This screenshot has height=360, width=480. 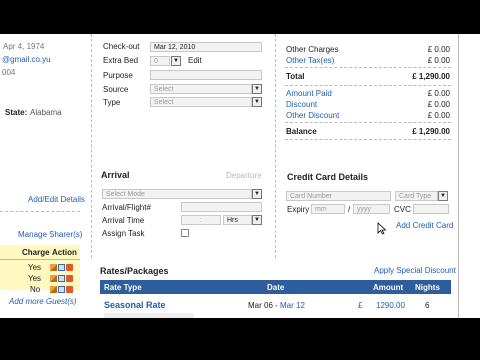 What do you see at coordinates (388, 287) in the screenshot?
I see `amount-header: Amount` at bounding box center [388, 287].